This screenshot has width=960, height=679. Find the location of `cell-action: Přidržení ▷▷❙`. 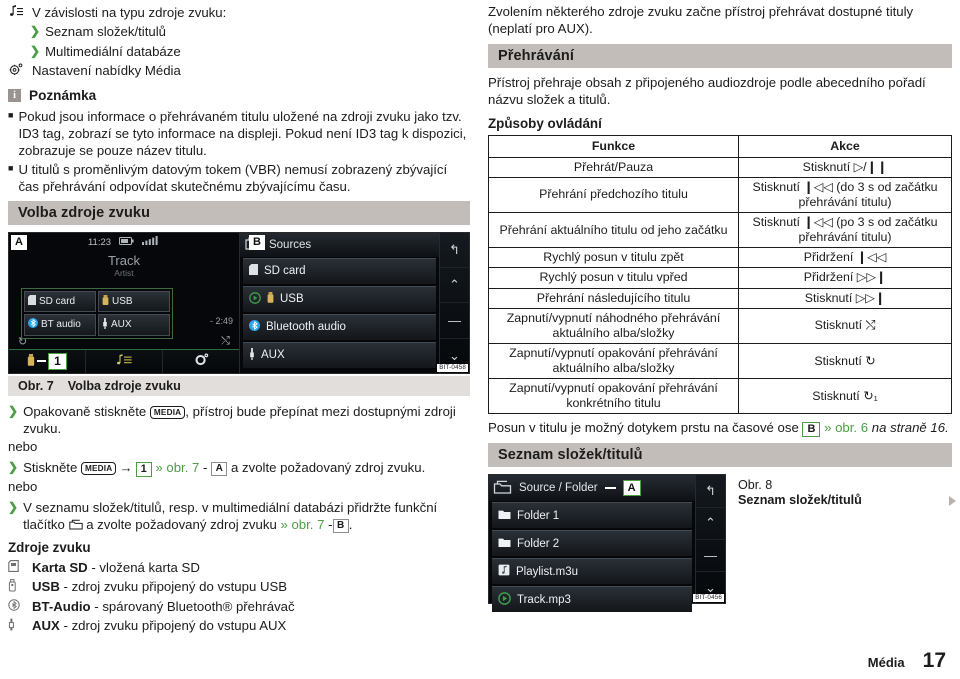

cell-action: Přidržení ▷▷❙ is located at coordinates (845, 278).